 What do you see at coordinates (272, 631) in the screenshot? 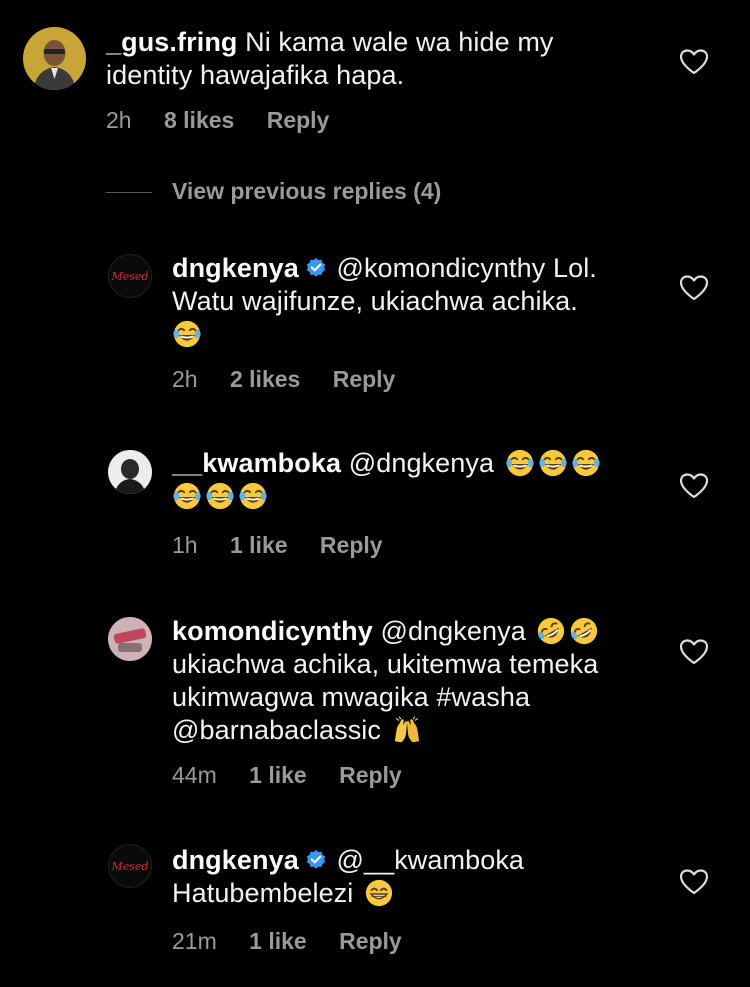
I see `username: komondicynthy` at bounding box center [272, 631].